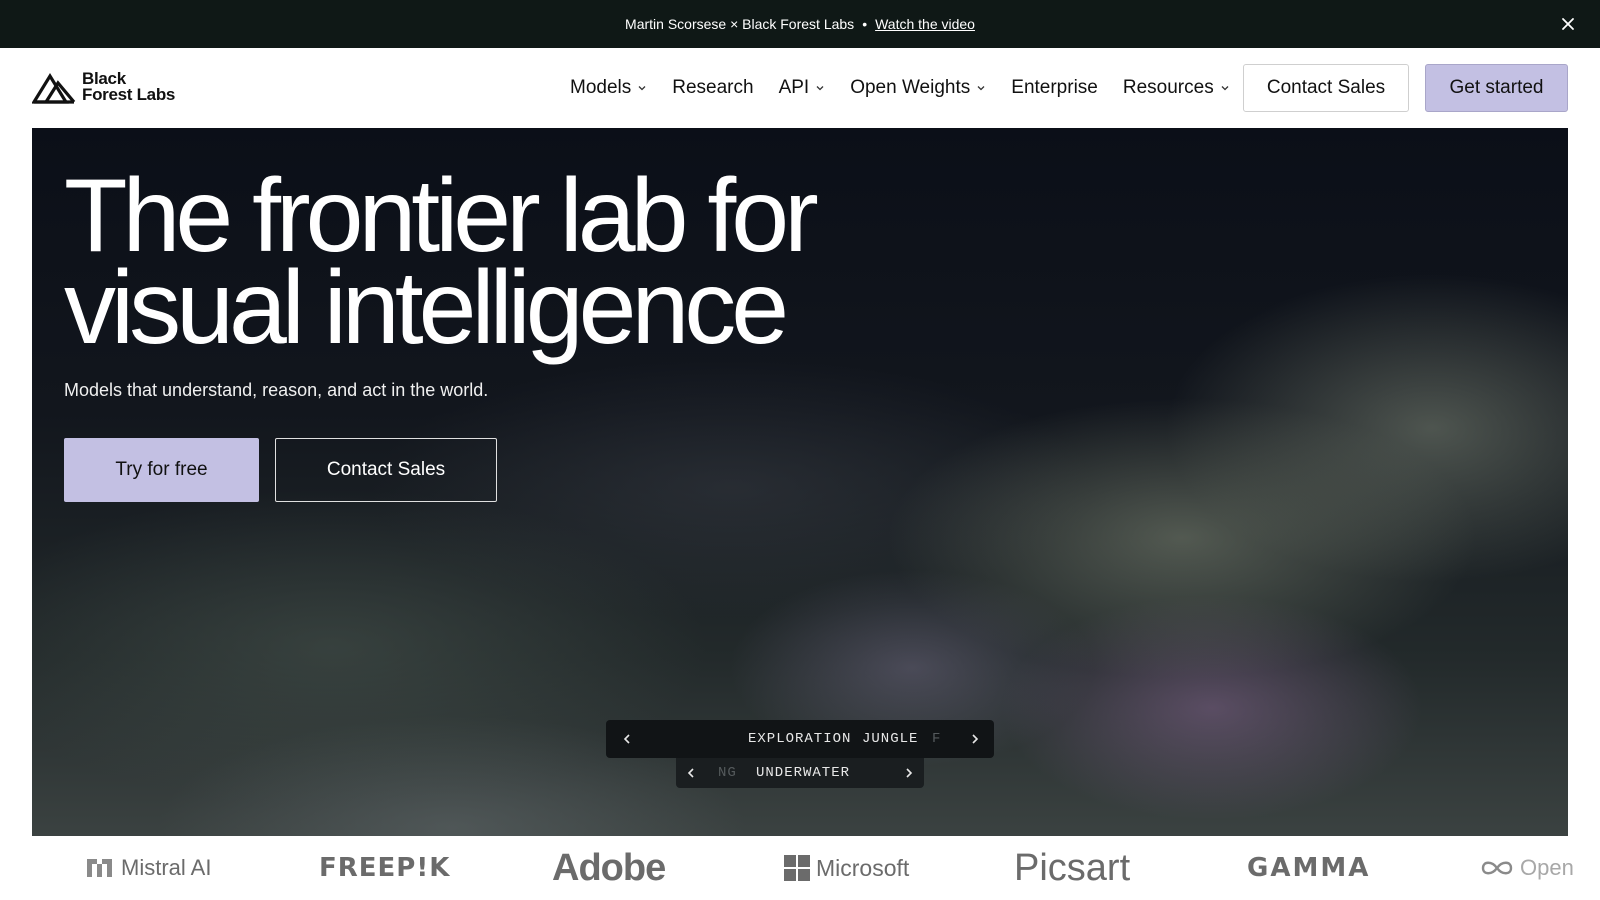 This screenshot has width=1600, height=900. I want to click on nav-item-models: Models, so click(608, 88).